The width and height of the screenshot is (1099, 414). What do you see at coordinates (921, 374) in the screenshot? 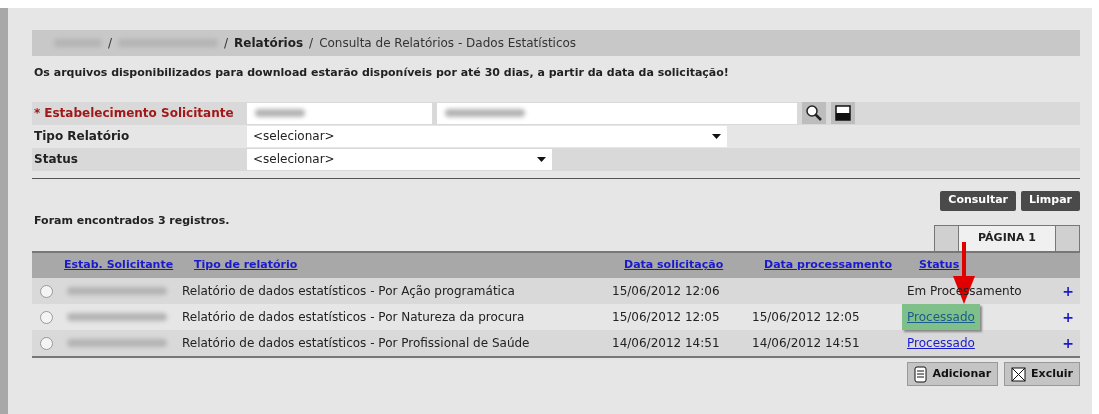
I see `document-icon` at bounding box center [921, 374].